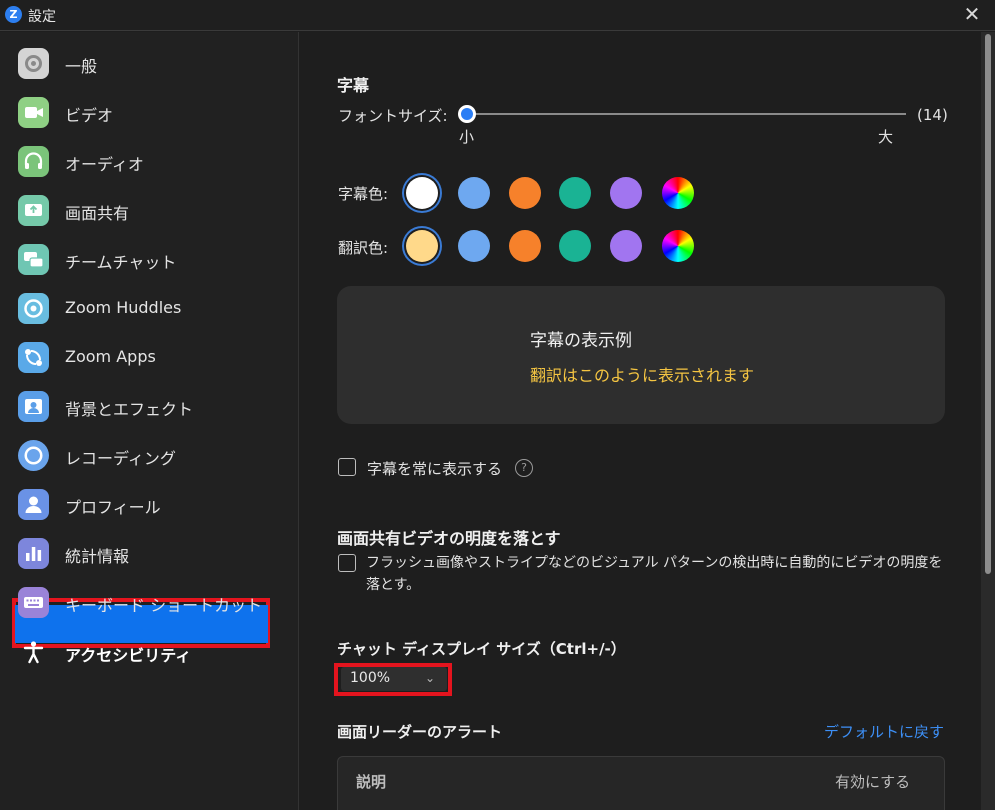  What do you see at coordinates (393, 679) in the screenshot?
I see `select-highlight-box` at bounding box center [393, 679].